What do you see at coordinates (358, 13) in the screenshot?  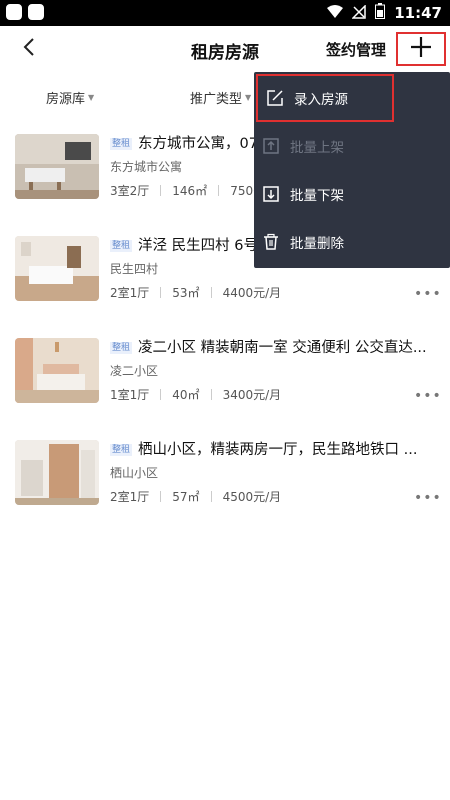 I see `no-signal-icon` at bounding box center [358, 13].